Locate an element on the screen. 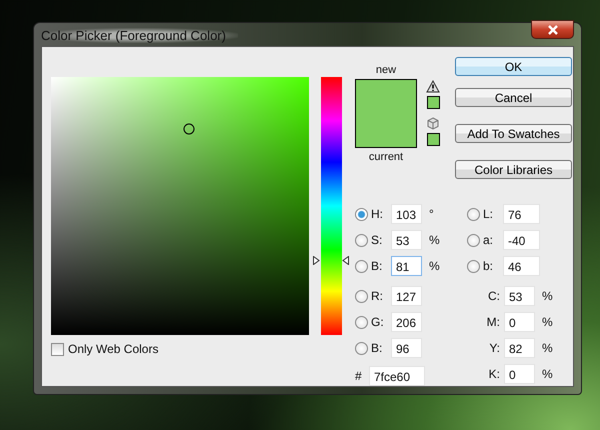 This screenshot has height=430, width=600. window-title: Color Picker (Foreground Color) is located at coordinates (139, 35).